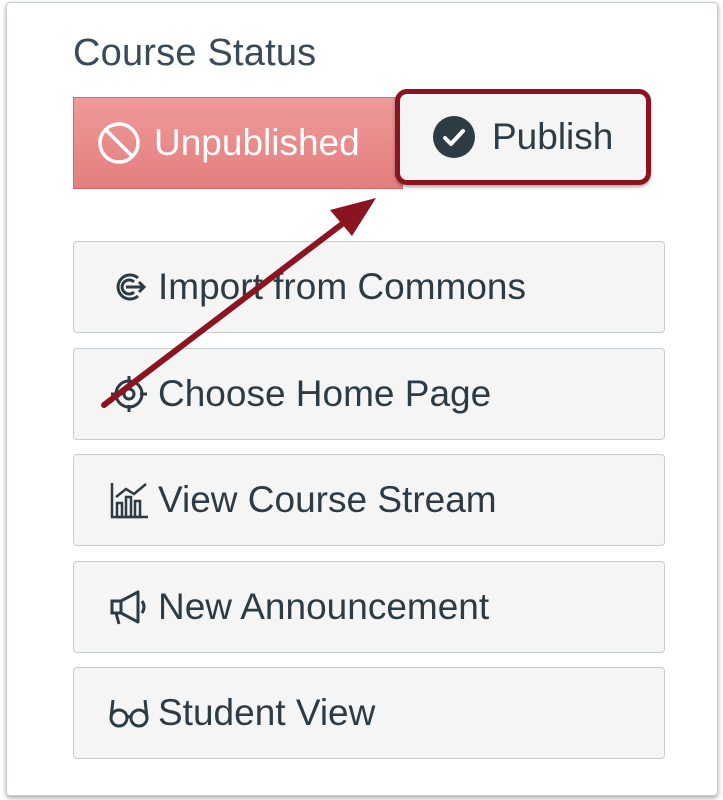 The height and width of the screenshot is (800, 723). Describe the element at coordinates (129, 287) in the screenshot. I see `commons-icon` at that location.